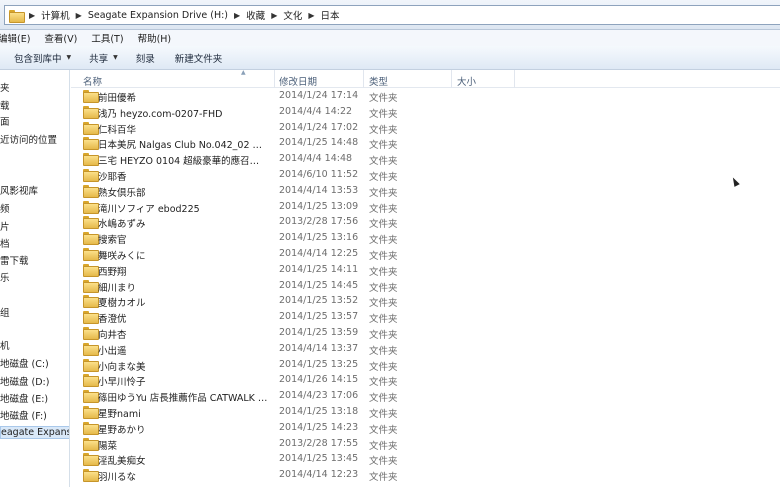 The width and height of the screenshot is (780, 487). What do you see at coordinates (425, 175) in the screenshot?
I see `table-row: 沙耶香 2014/6/10 11:52 文件夹` at bounding box center [425, 175].